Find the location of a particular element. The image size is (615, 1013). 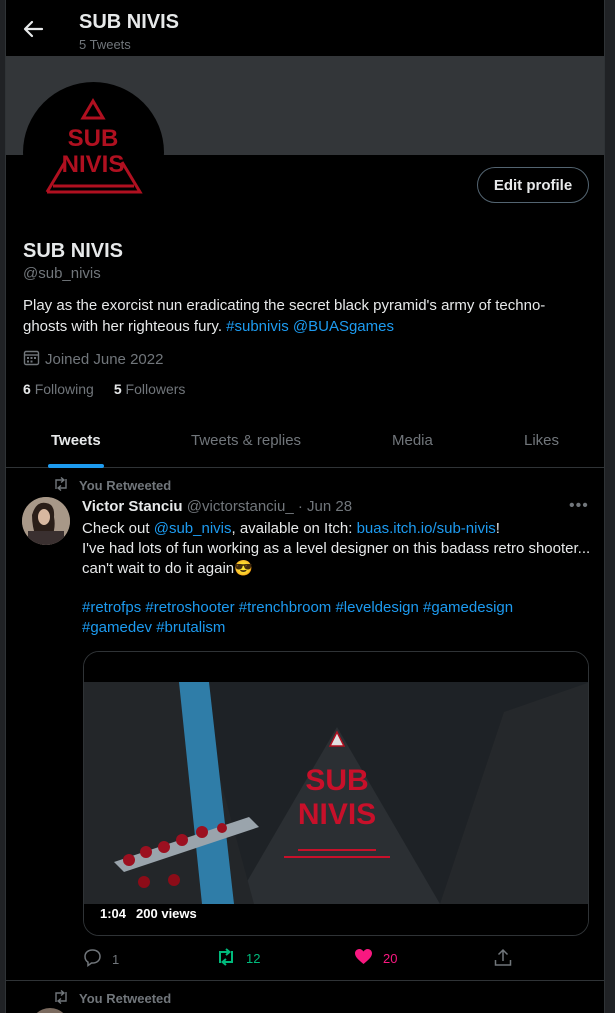

tab-tweets: Tweets is located at coordinates (76, 440).